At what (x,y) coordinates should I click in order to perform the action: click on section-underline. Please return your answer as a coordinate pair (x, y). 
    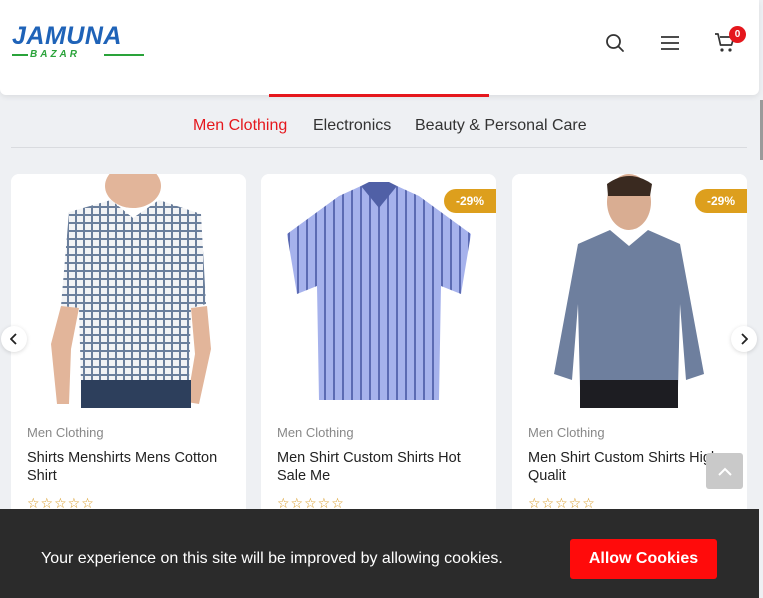
    Looking at the image, I should click on (379, 95).